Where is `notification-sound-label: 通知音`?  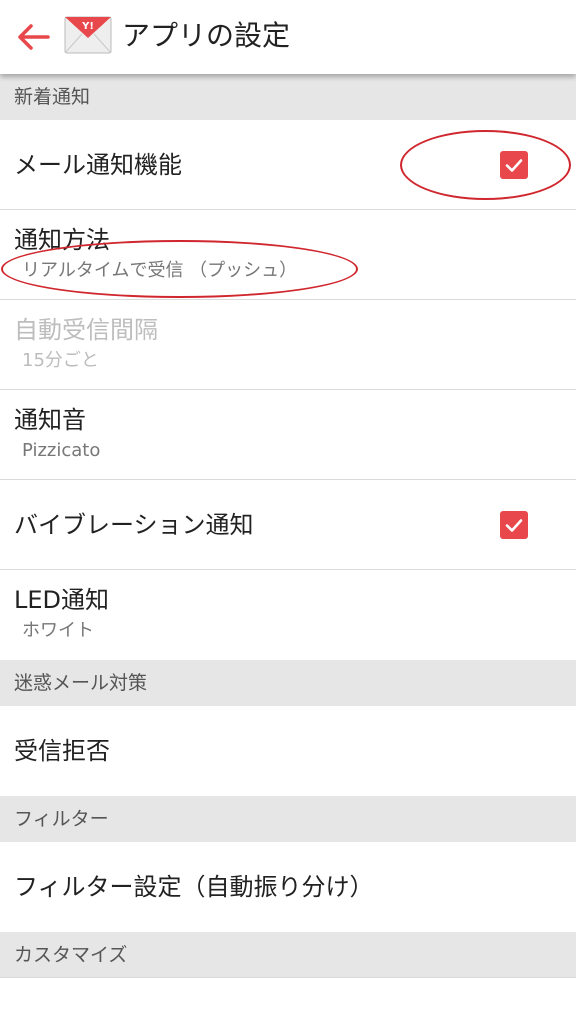 notification-sound-label: 通知音 is located at coordinates (50, 420).